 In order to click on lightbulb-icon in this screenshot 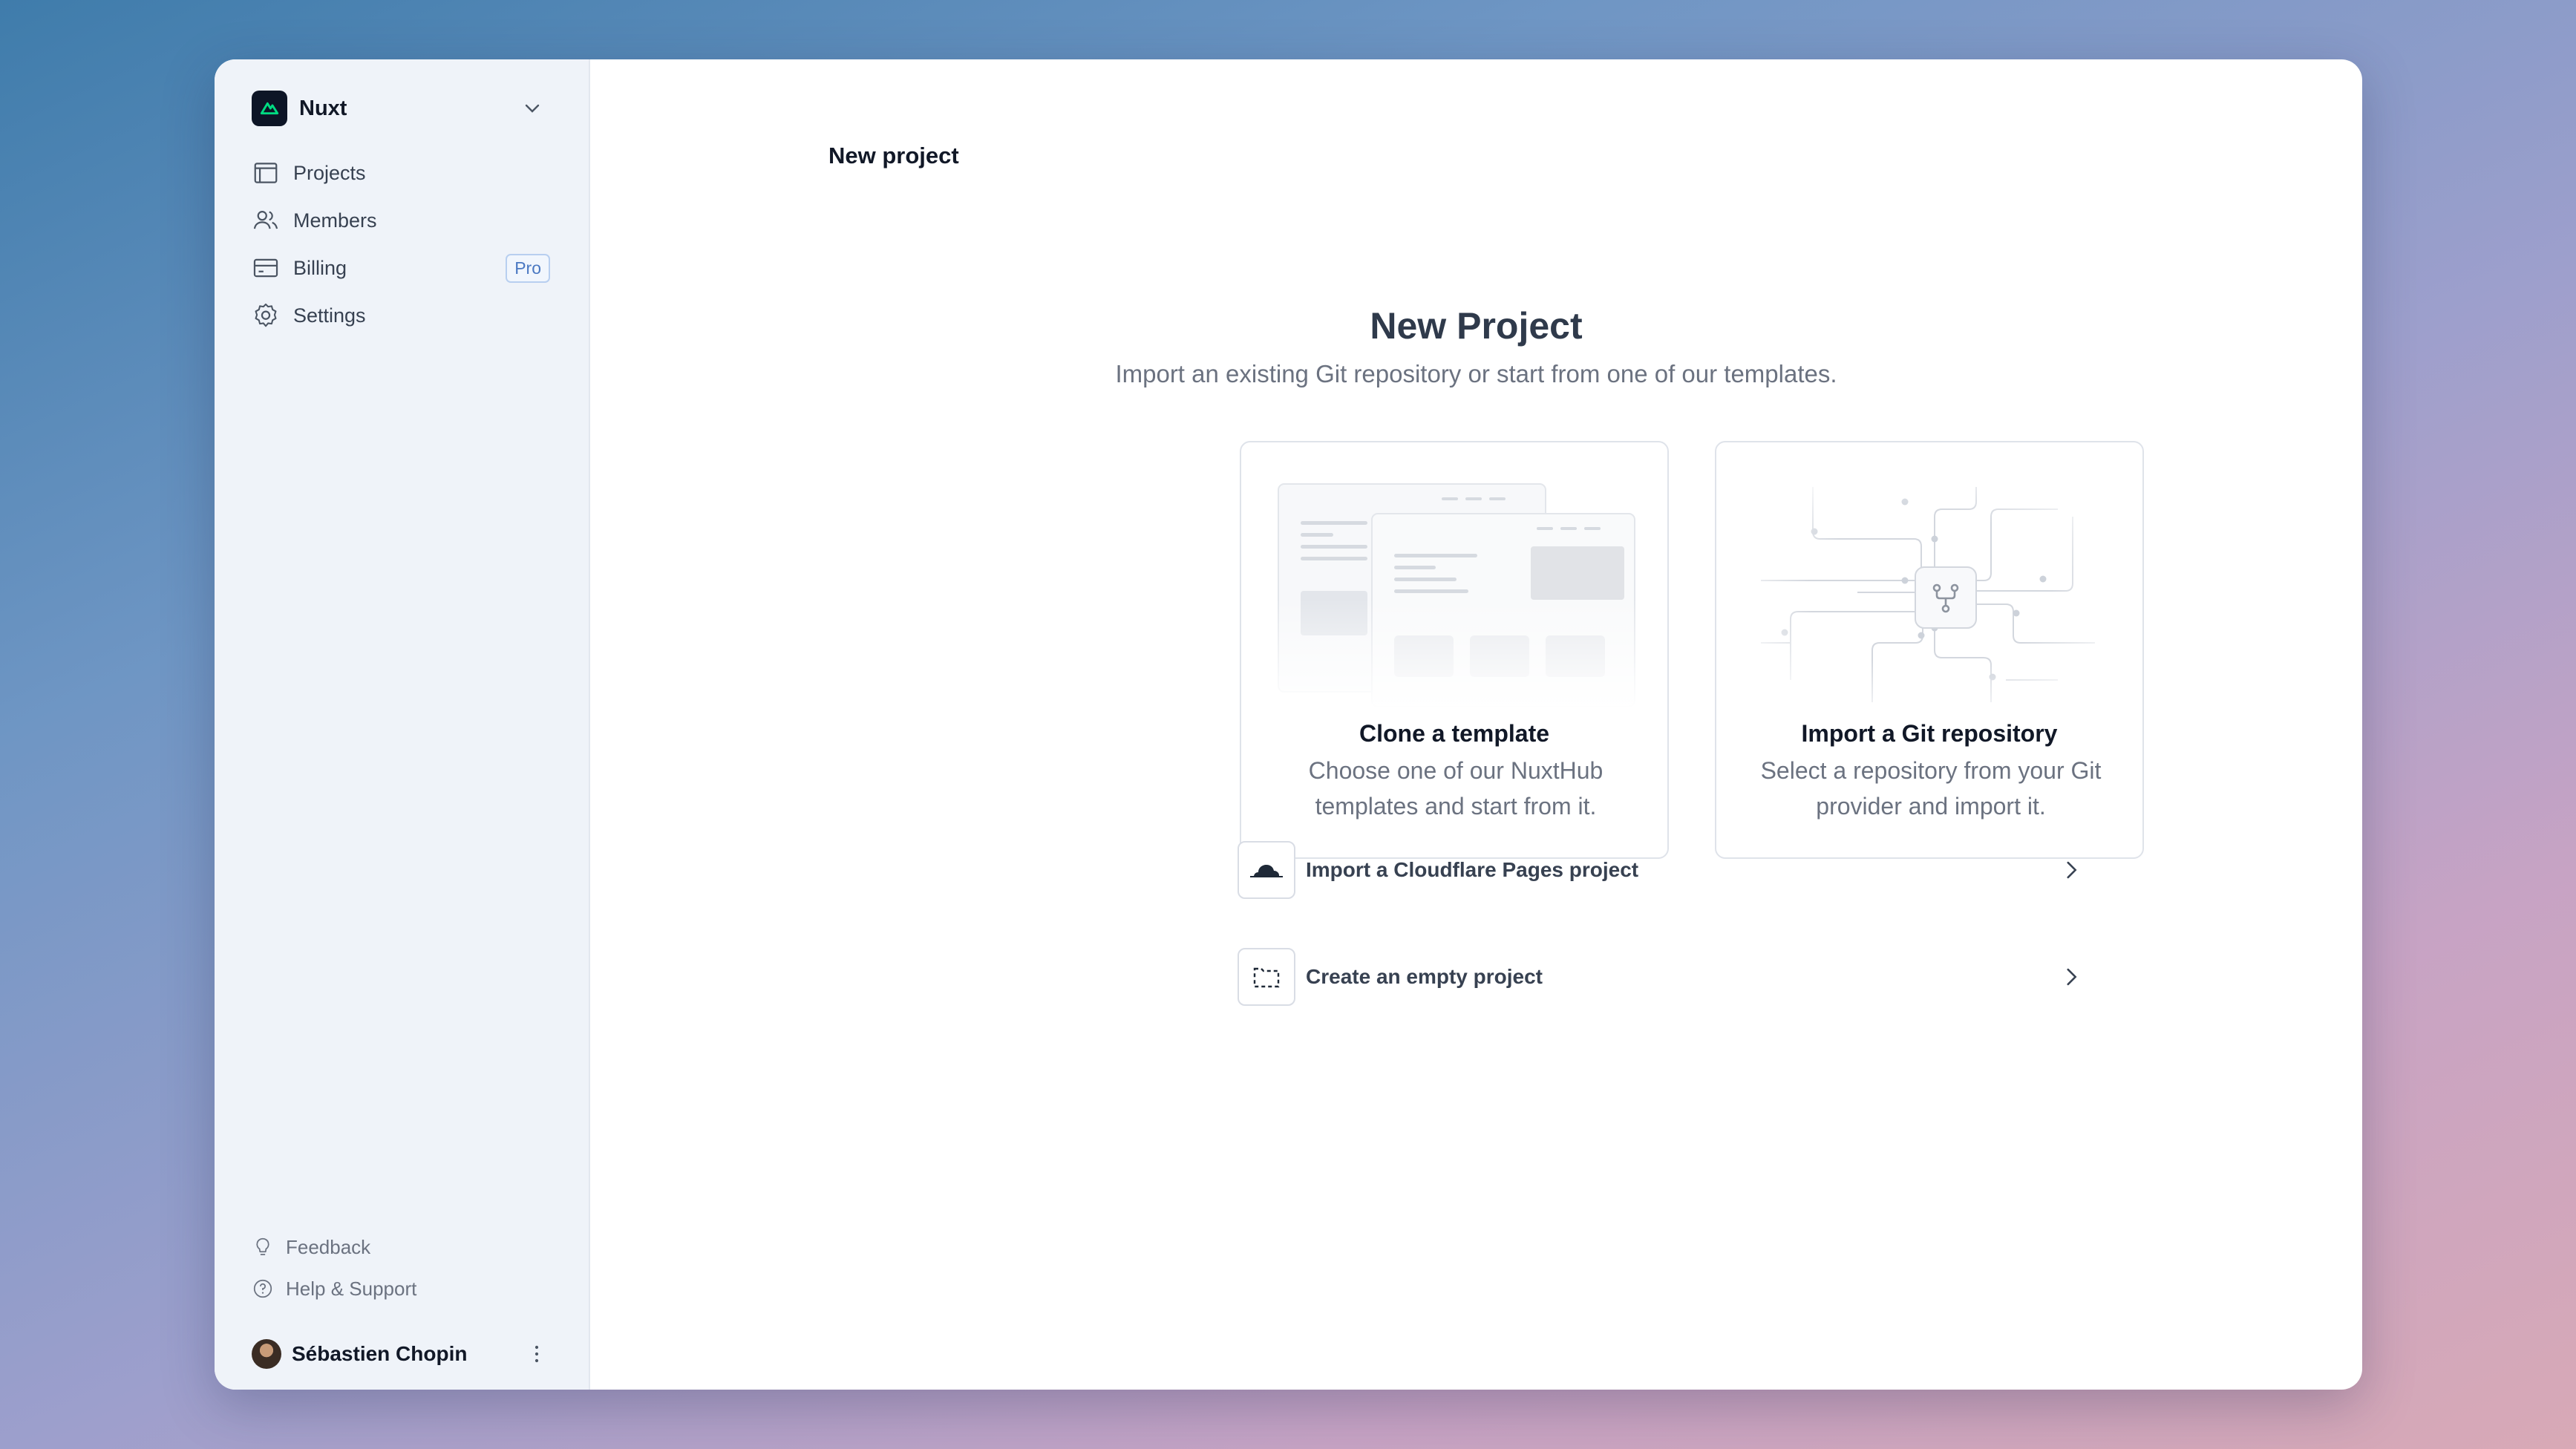, I will do `click(262, 1246)`.